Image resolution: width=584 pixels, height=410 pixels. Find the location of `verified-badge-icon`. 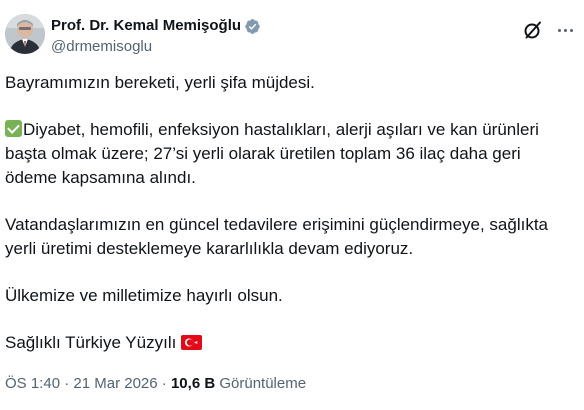

verified-badge-icon is located at coordinates (252, 26).